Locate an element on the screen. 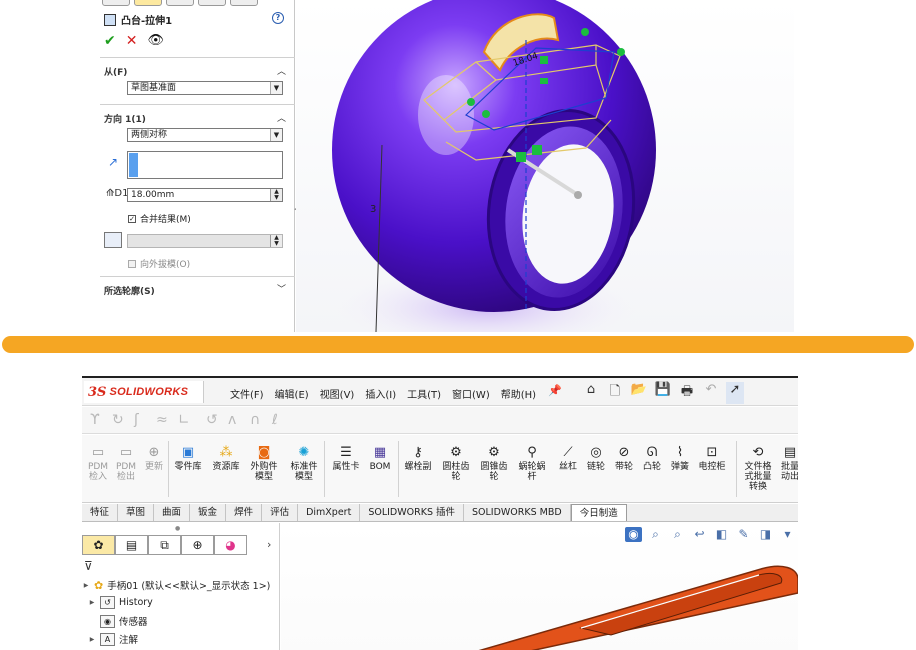  save-icon: 💾 is located at coordinates (663, 393).